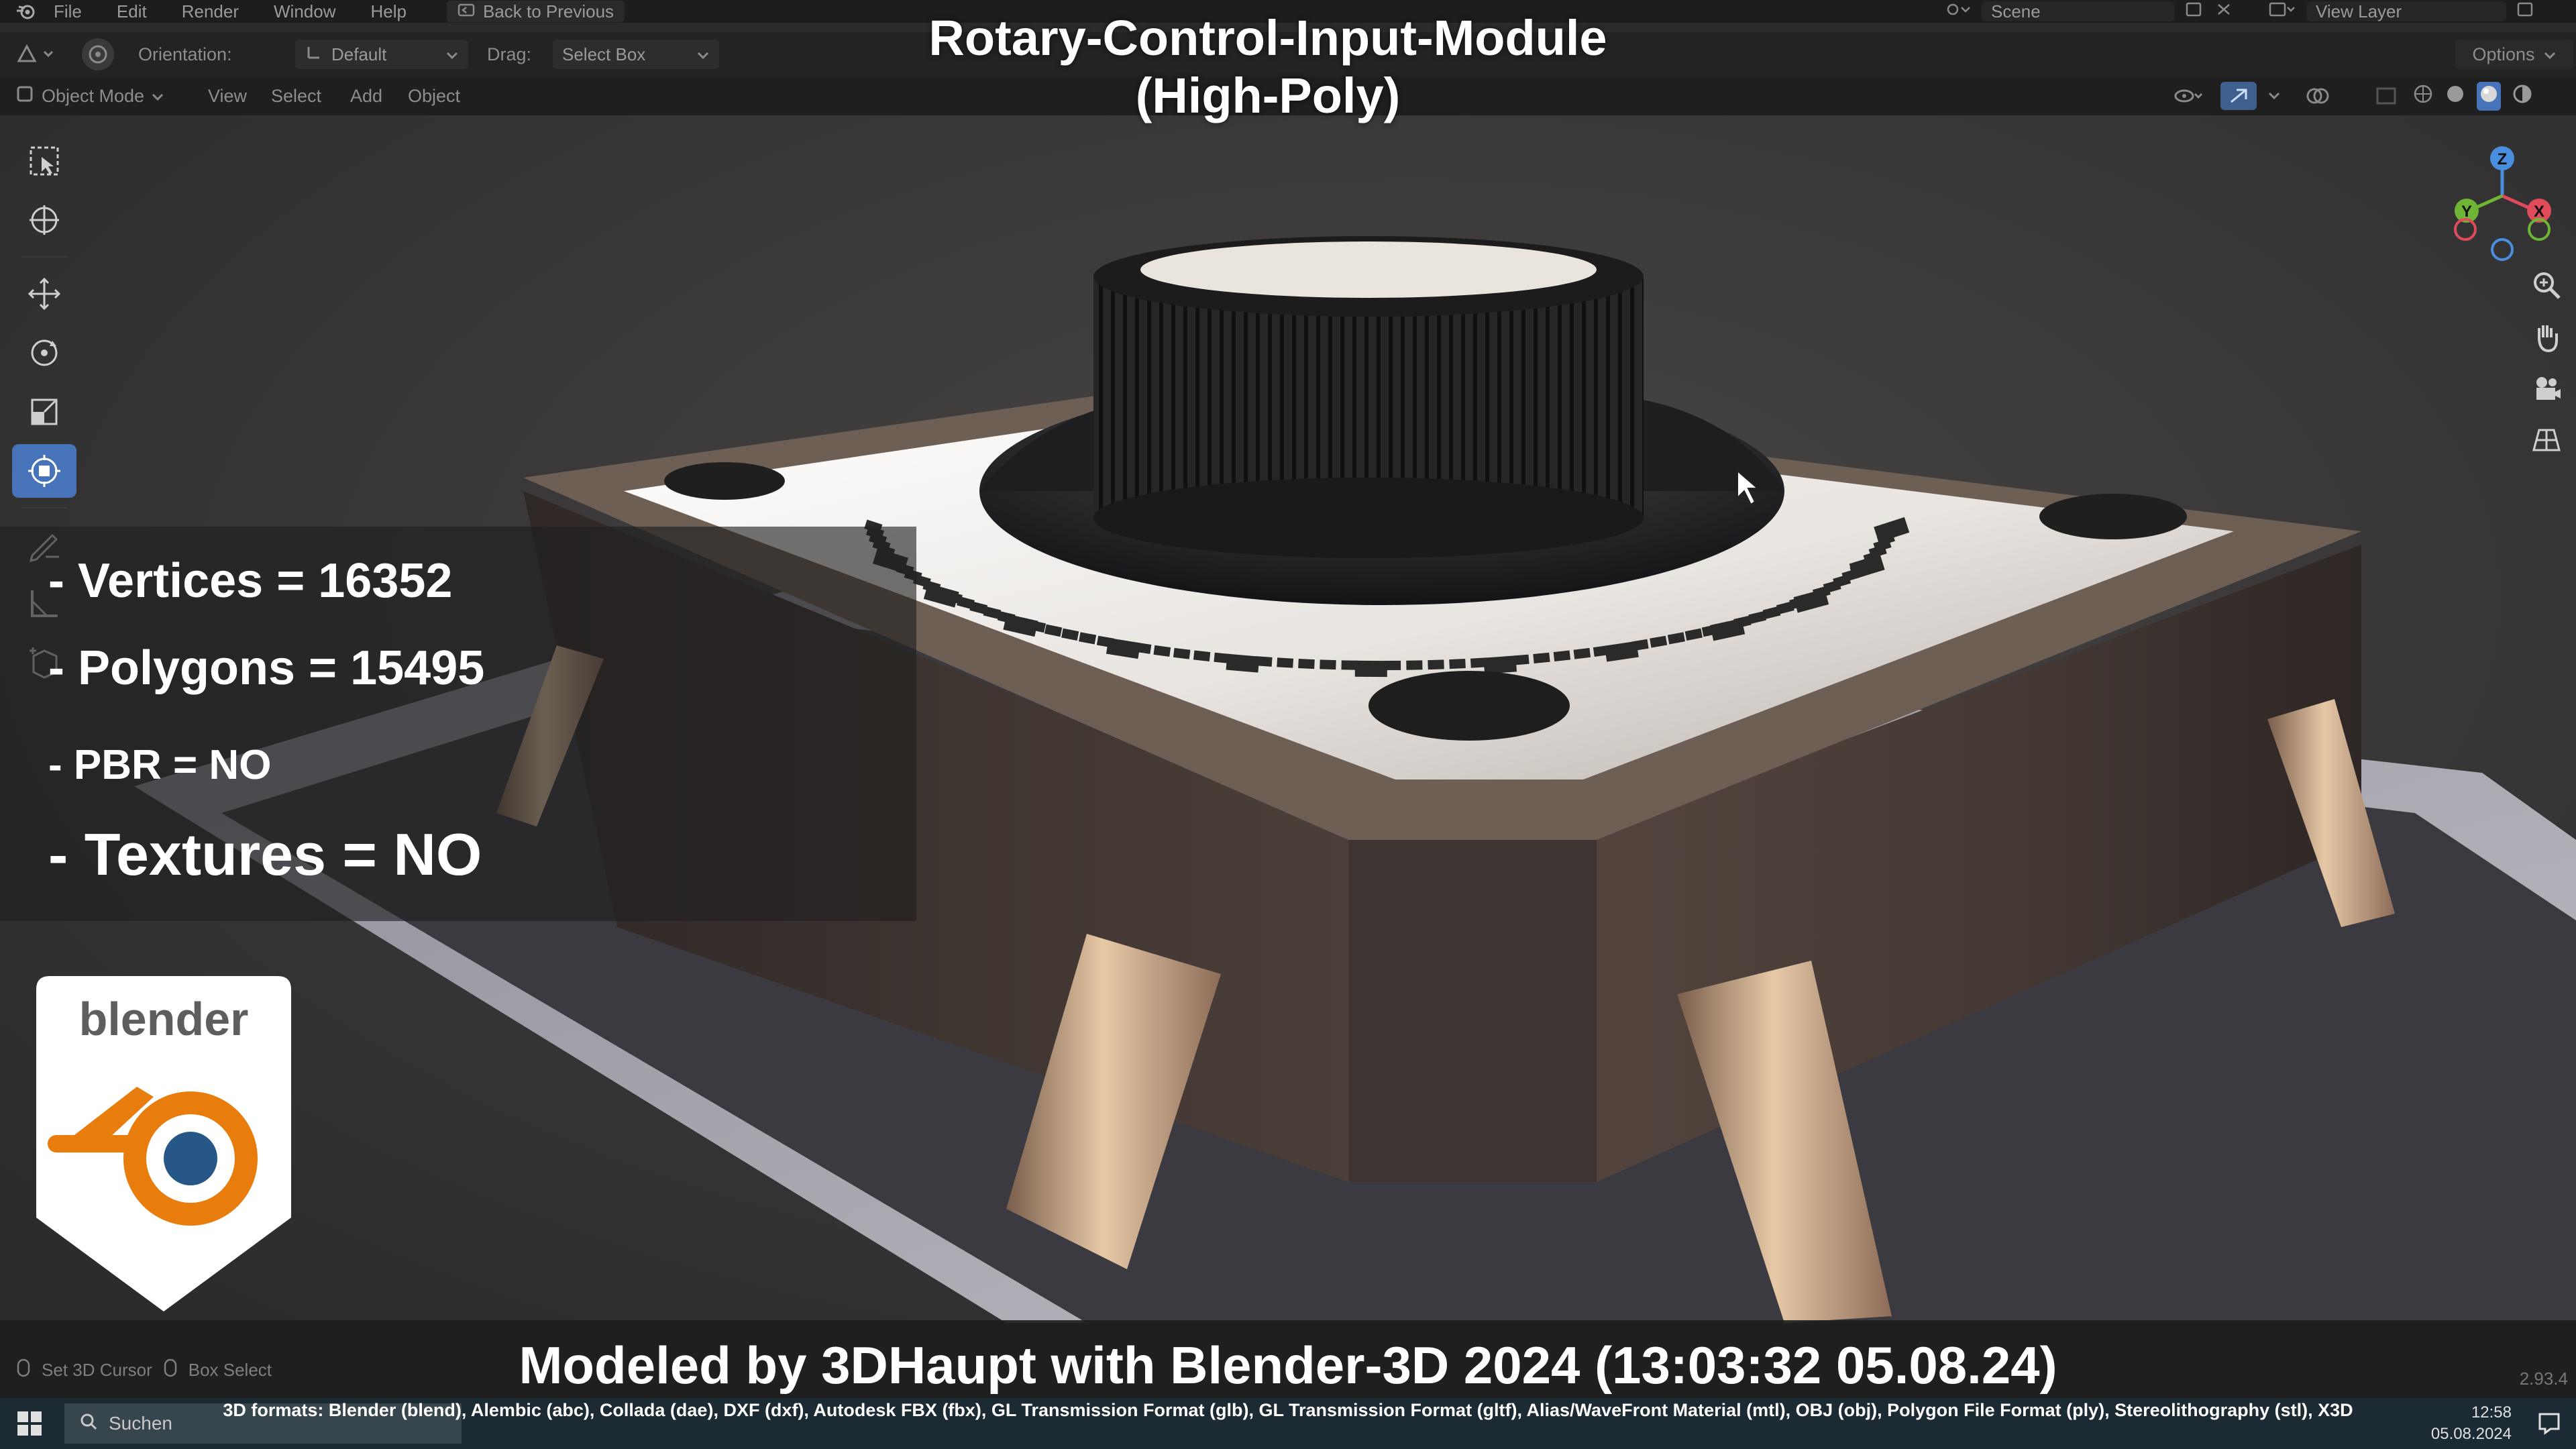 This screenshot has width=2576, height=1449. Describe the element at coordinates (93, 95) in the screenshot. I see `object-mode-label: Object Mode` at that location.